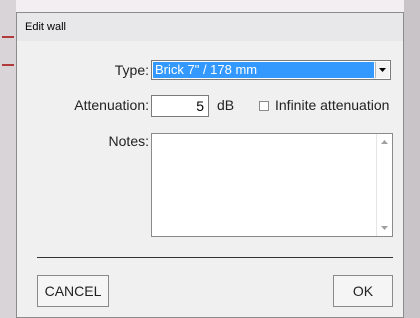 The height and width of the screenshot is (318, 420). I want to click on type-select: Brick 7" / 178 mm, so click(271, 70).